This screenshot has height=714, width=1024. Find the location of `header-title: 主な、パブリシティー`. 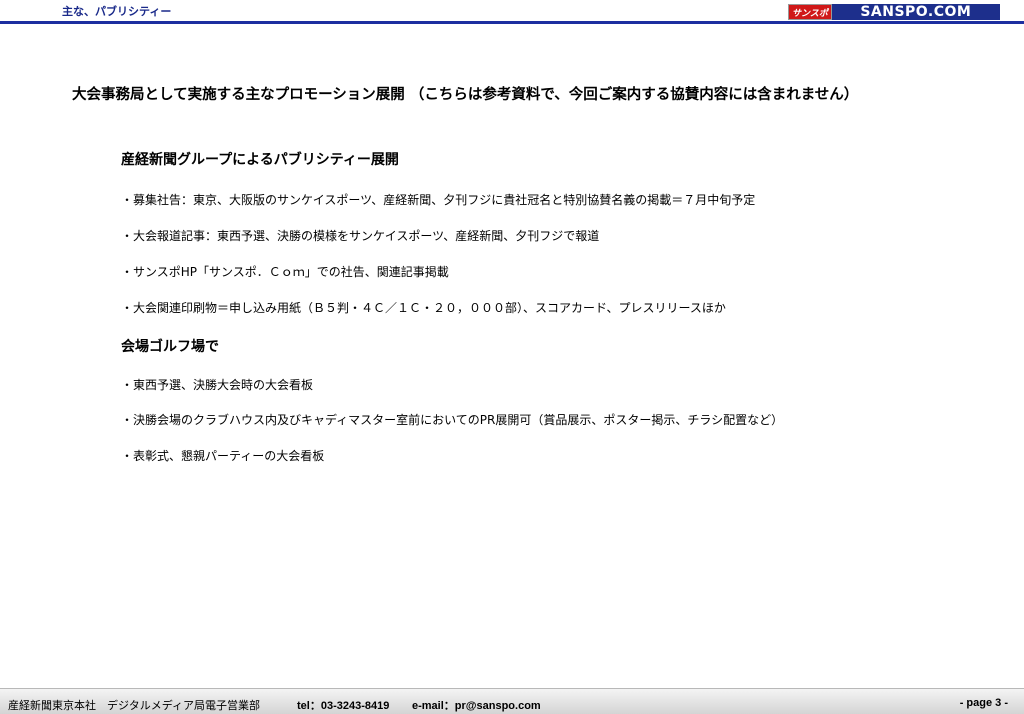

header-title: 主な、パブリシティー is located at coordinates (117, 11).